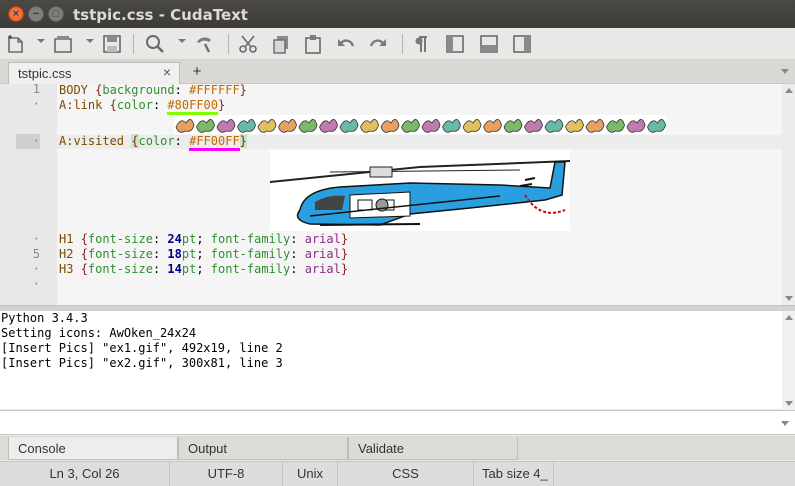 The width and height of the screenshot is (795, 486). I want to click on status-caret-position: Ln 3, Col 26, so click(85, 474).